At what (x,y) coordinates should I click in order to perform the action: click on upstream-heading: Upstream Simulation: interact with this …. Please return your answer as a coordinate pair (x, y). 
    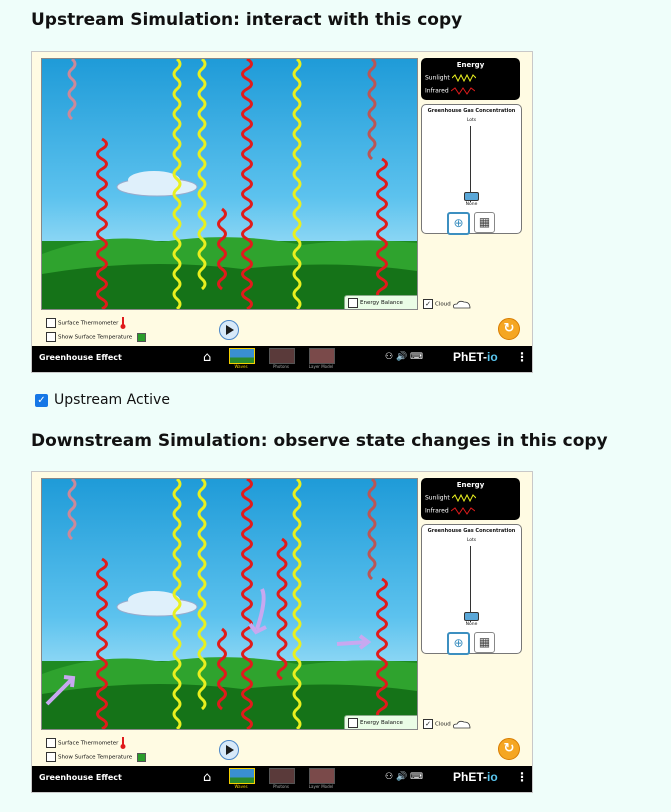
    Looking at the image, I should click on (247, 20).